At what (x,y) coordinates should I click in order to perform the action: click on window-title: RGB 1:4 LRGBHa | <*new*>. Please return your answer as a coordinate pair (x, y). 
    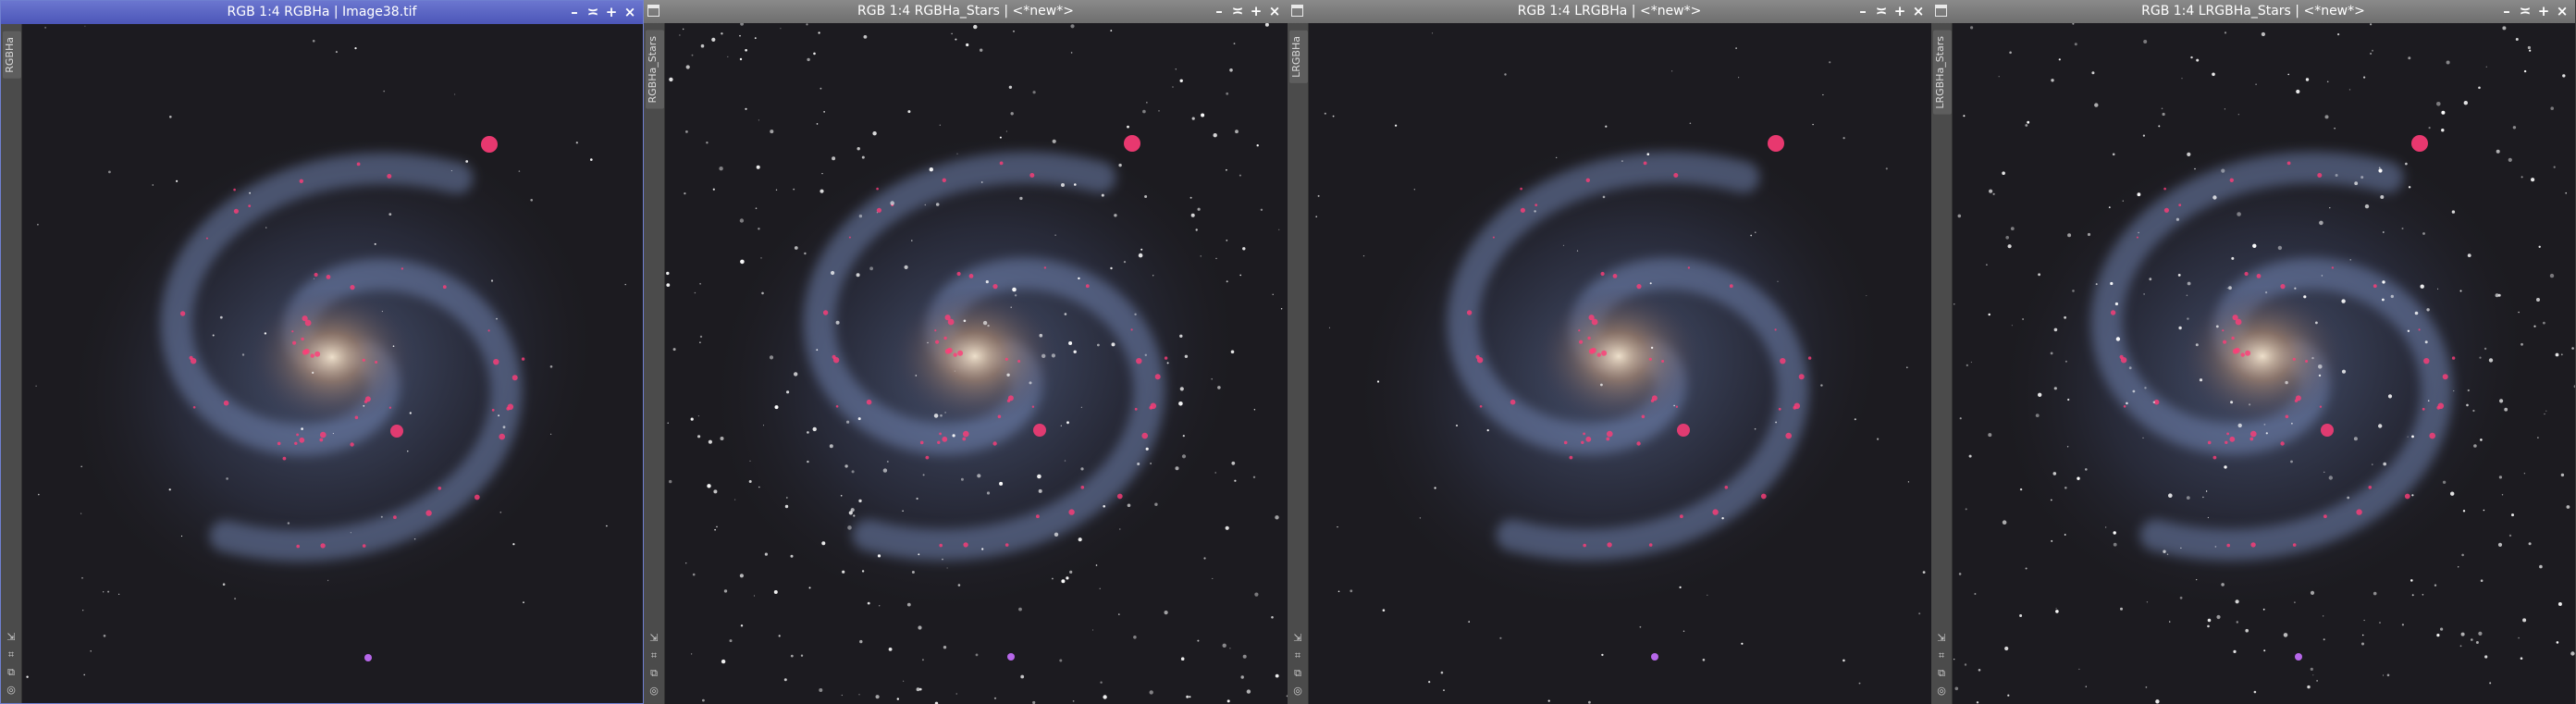
    Looking at the image, I should click on (1609, 11).